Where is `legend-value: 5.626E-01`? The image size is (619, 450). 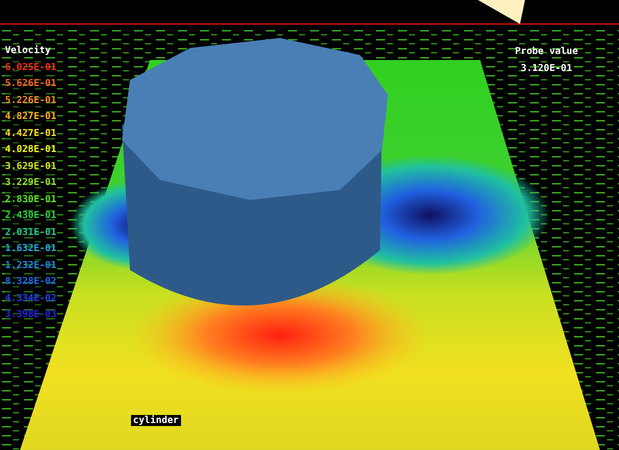
legend-value: 5.626E-01 is located at coordinates (30, 84).